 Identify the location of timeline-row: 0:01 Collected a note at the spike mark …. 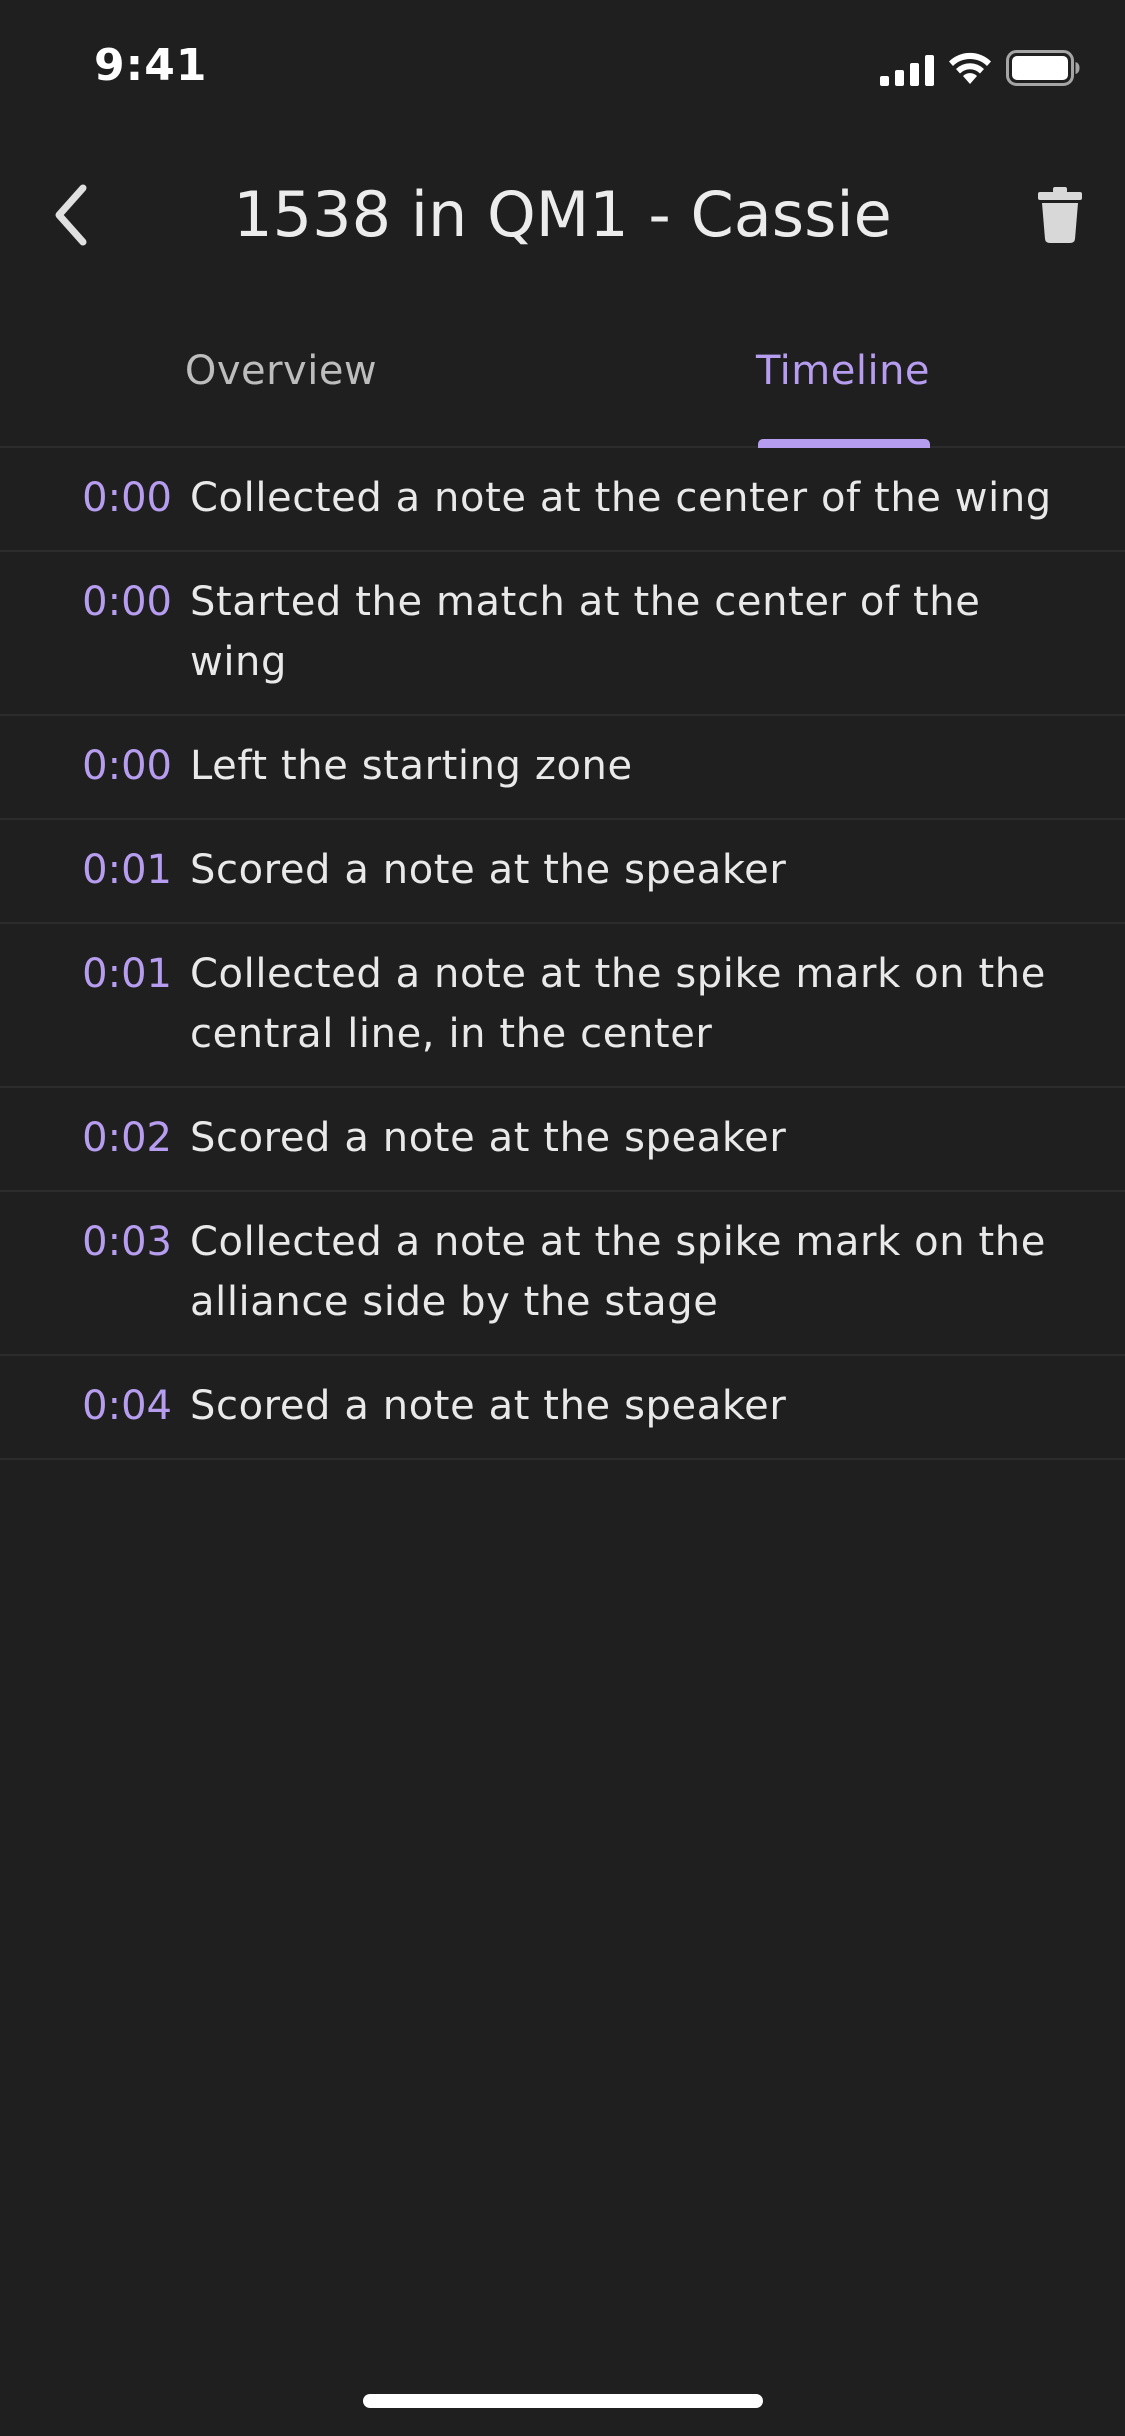
(562, 1006).